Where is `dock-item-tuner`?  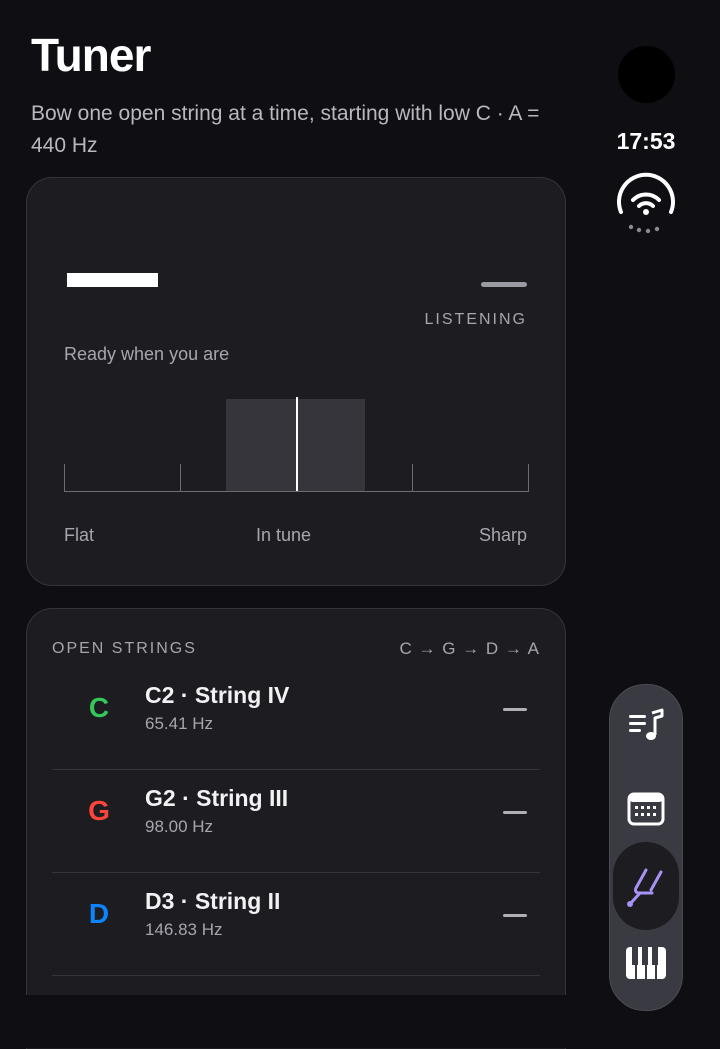
dock-item-tuner is located at coordinates (646, 886).